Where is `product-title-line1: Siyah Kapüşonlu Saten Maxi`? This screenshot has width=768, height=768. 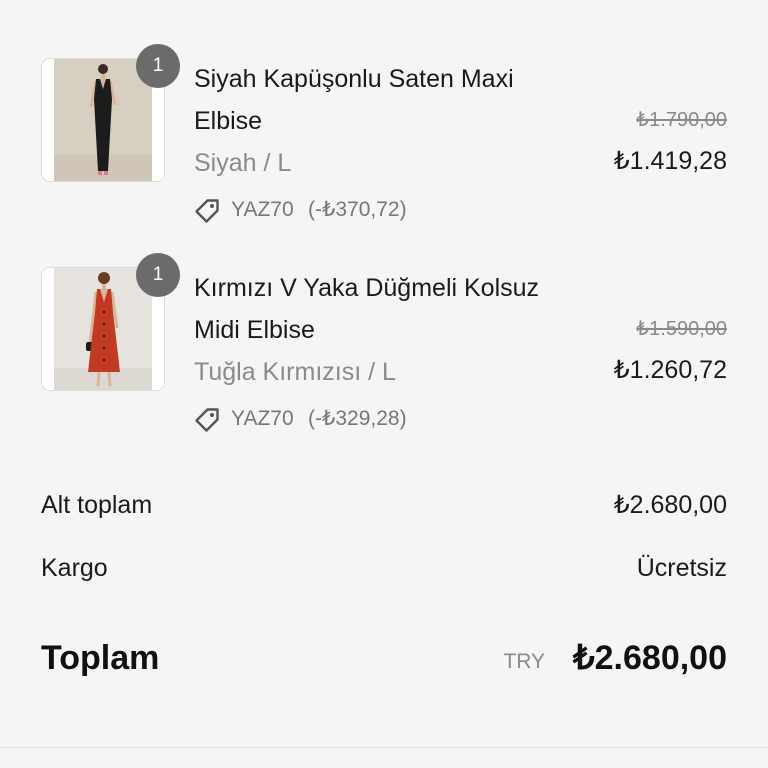
product-title-line1: Siyah Kapüşonlu Saten Maxi is located at coordinates (354, 79).